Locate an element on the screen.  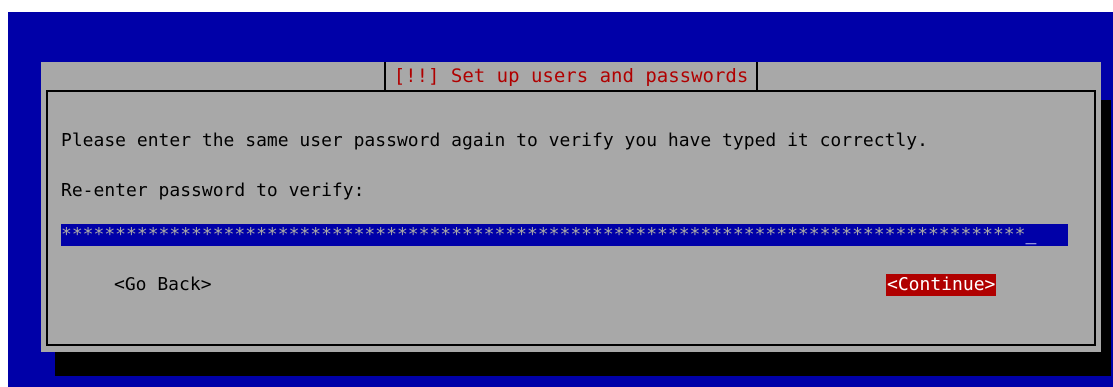
password-prompt-label: Re-enter password to verify: is located at coordinates (213, 190).